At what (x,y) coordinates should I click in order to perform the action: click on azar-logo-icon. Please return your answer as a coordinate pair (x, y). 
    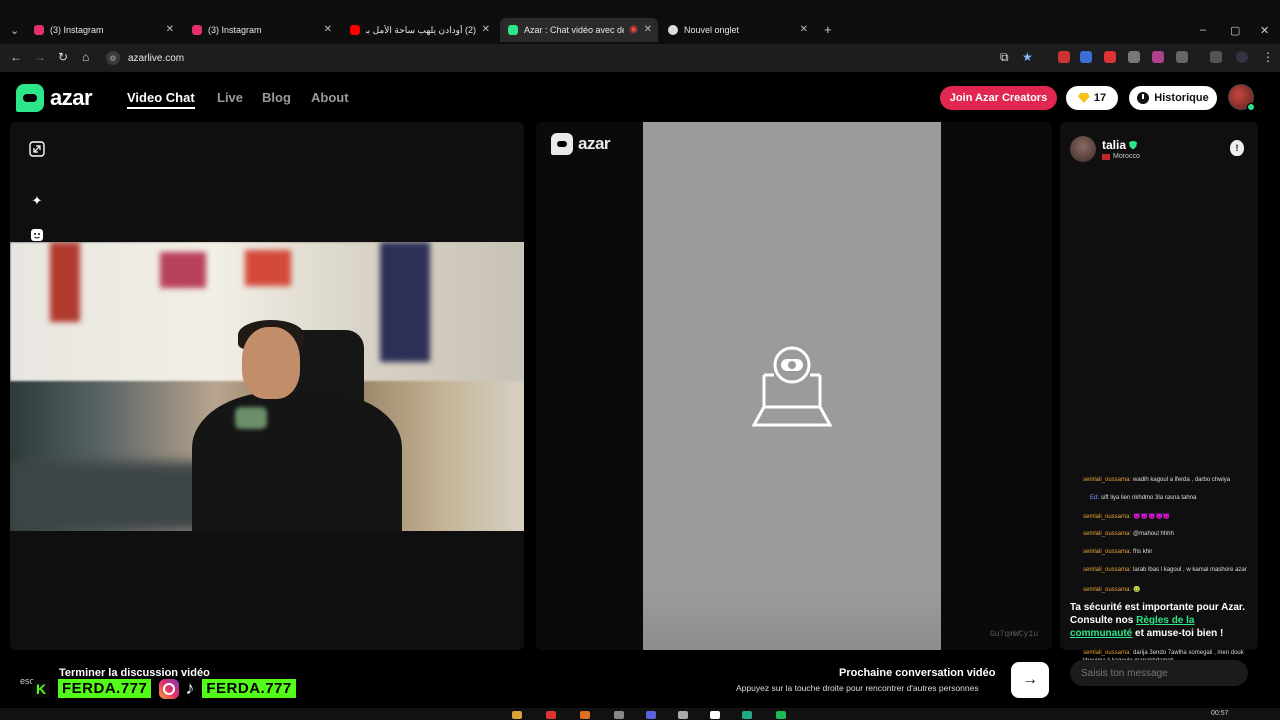
    Looking at the image, I should click on (562, 144).